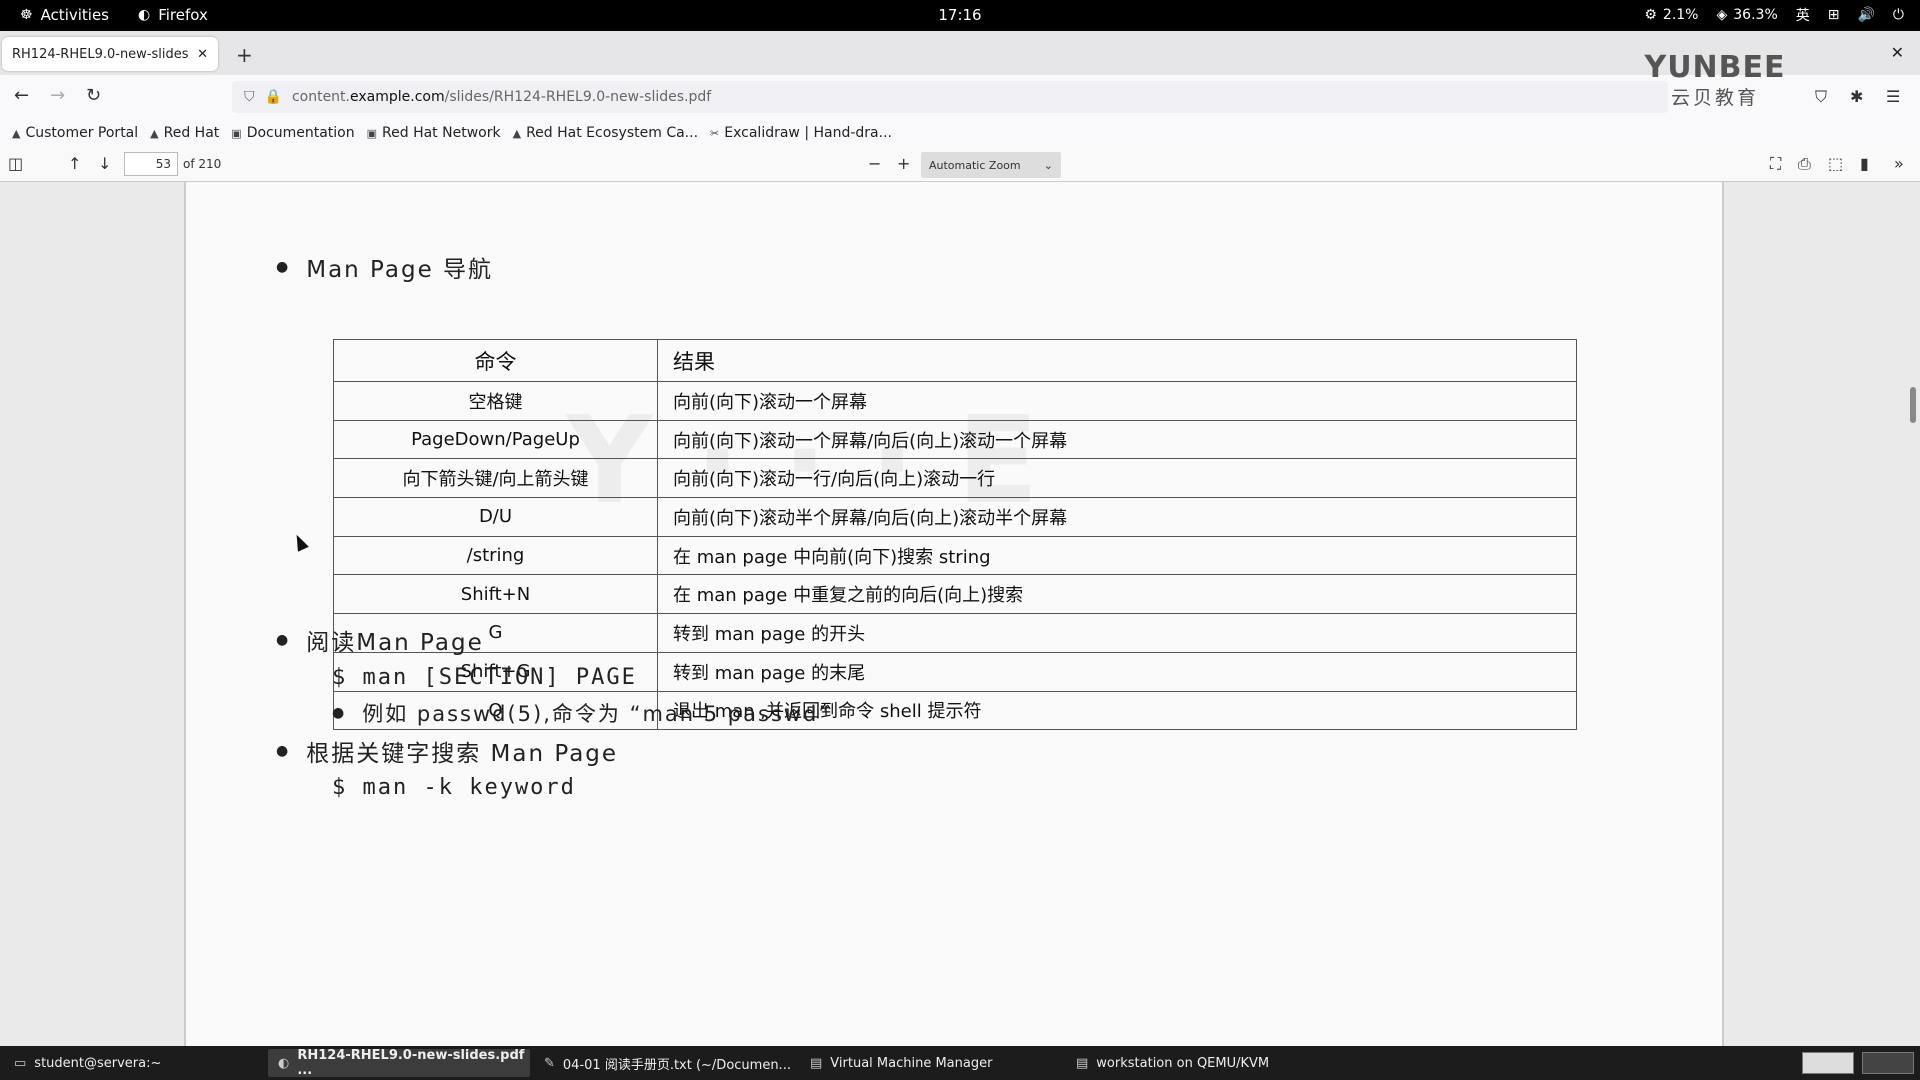 This screenshot has height=1080, width=1920. I want to click on memory-icon: ◈, so click(1722, 15).